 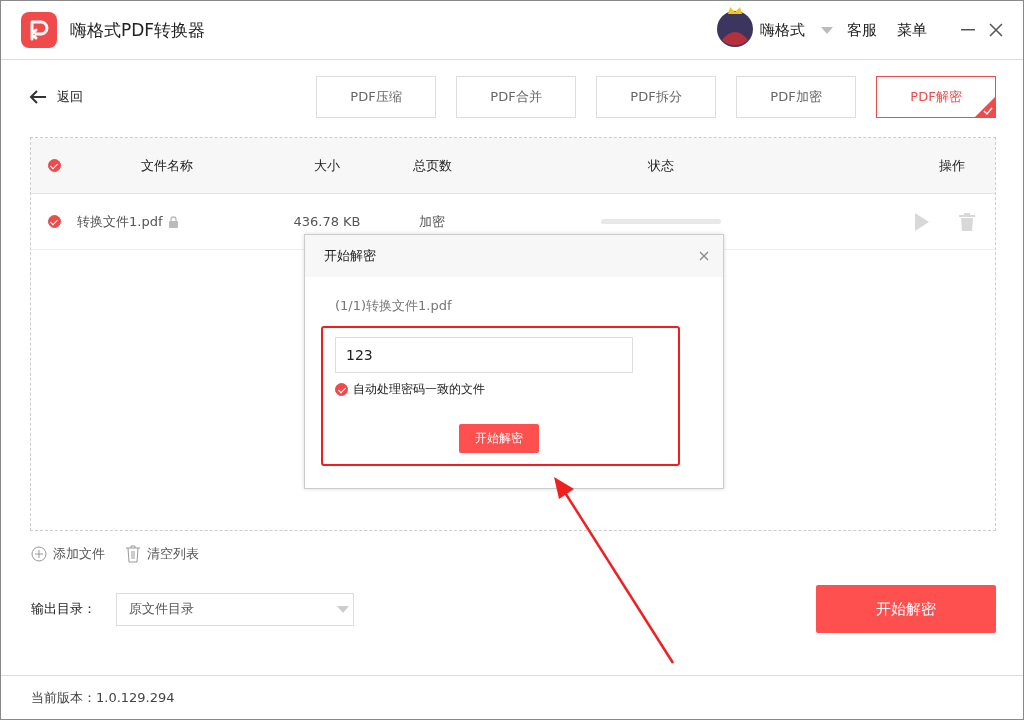 I want to click on column-header: 总页数, so click(x=432, y=165).